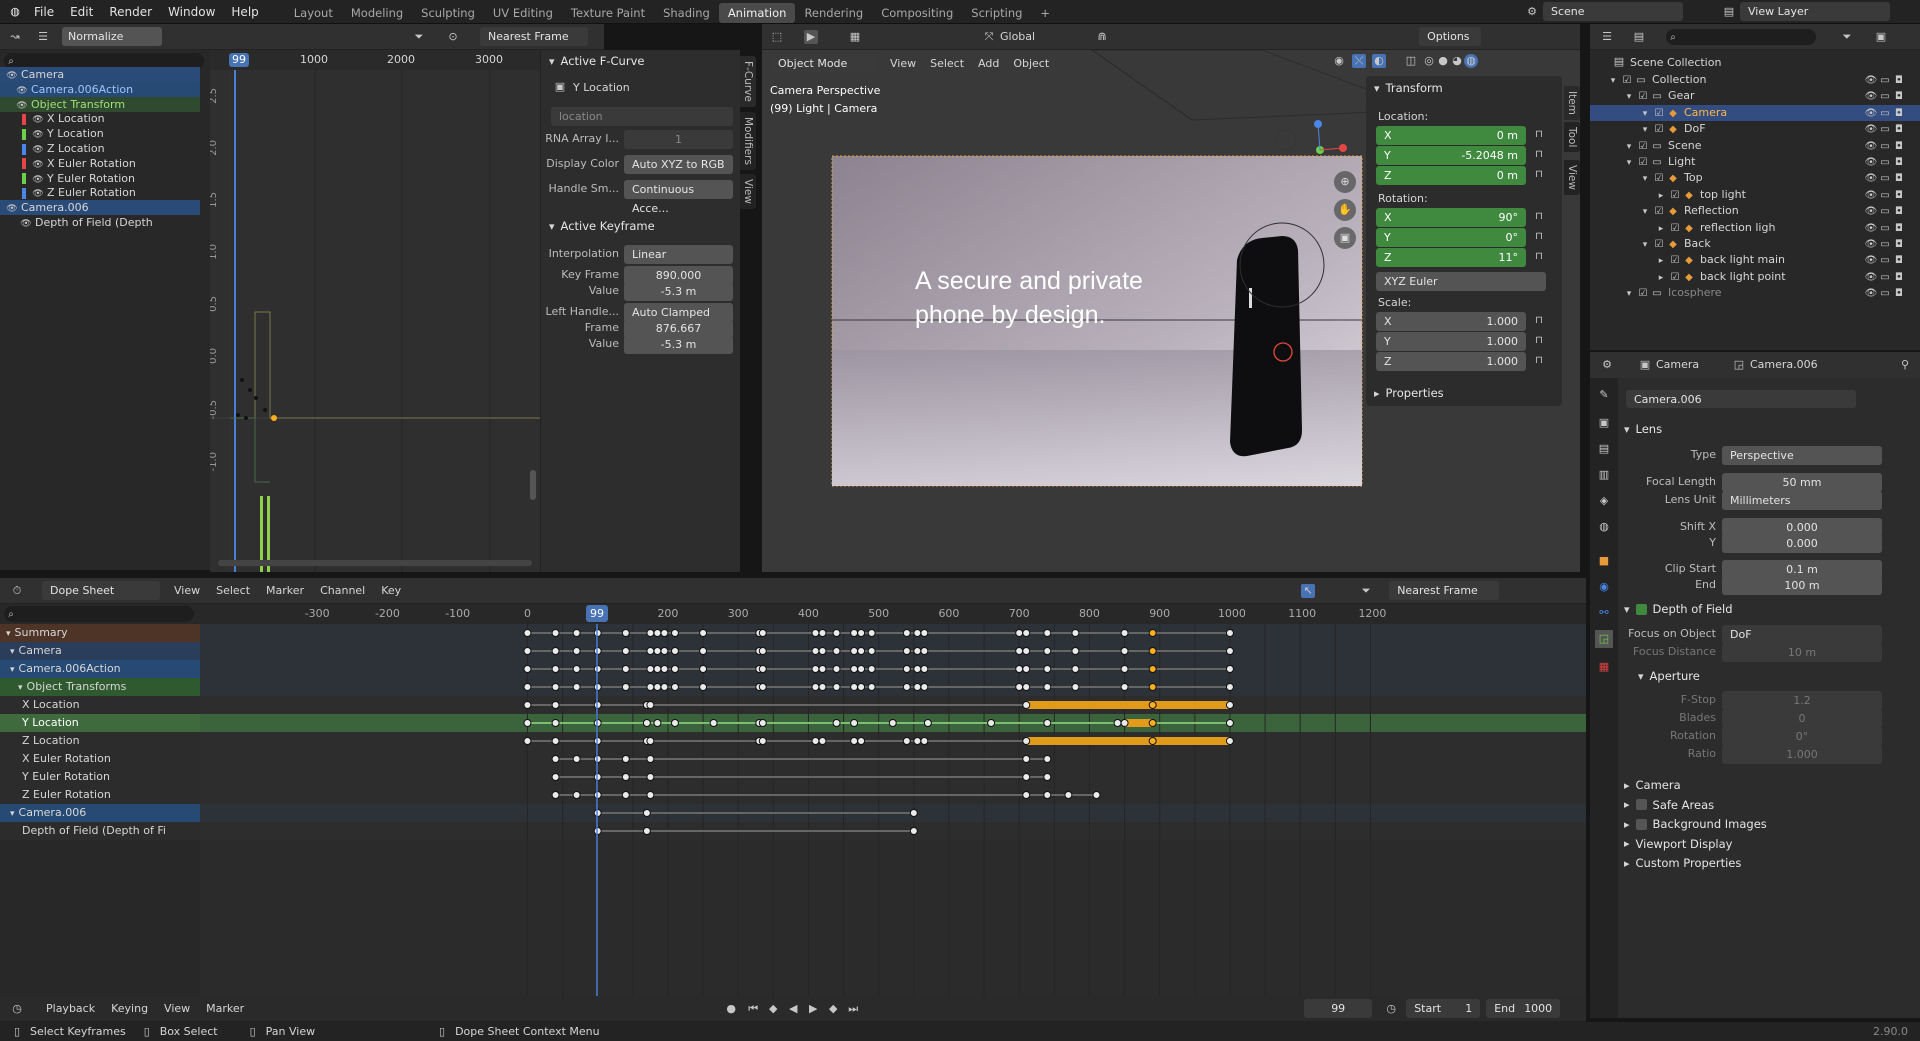 The height and width of the screenshot is (1041, 1920). What do you see at coordinates (177, 1008) in the screenshot?
I see `timeline-menu-view: View` at bounding box center [177, 1008].